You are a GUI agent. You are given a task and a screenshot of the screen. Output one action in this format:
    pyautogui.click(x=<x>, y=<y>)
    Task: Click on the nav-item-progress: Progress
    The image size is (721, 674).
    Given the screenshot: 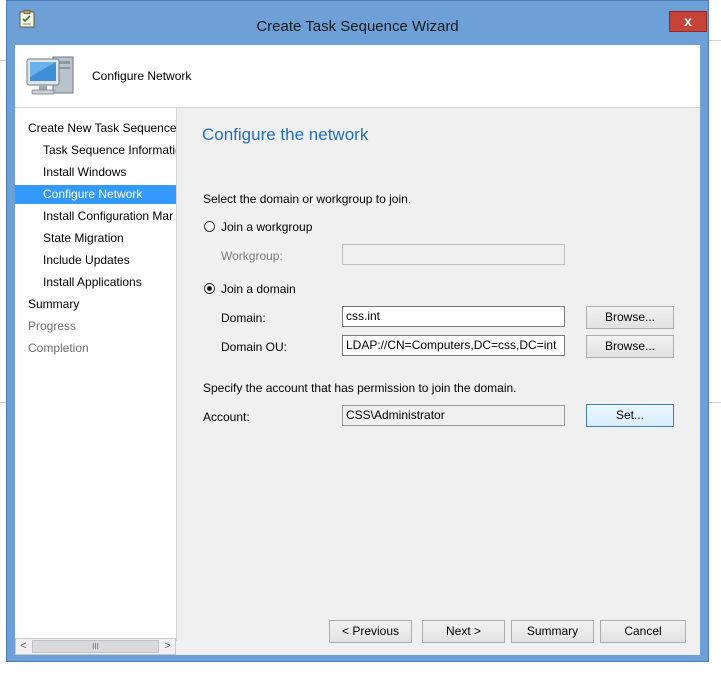 What is the action you would take?
    pyautogui.click(x=52, y=326)
    